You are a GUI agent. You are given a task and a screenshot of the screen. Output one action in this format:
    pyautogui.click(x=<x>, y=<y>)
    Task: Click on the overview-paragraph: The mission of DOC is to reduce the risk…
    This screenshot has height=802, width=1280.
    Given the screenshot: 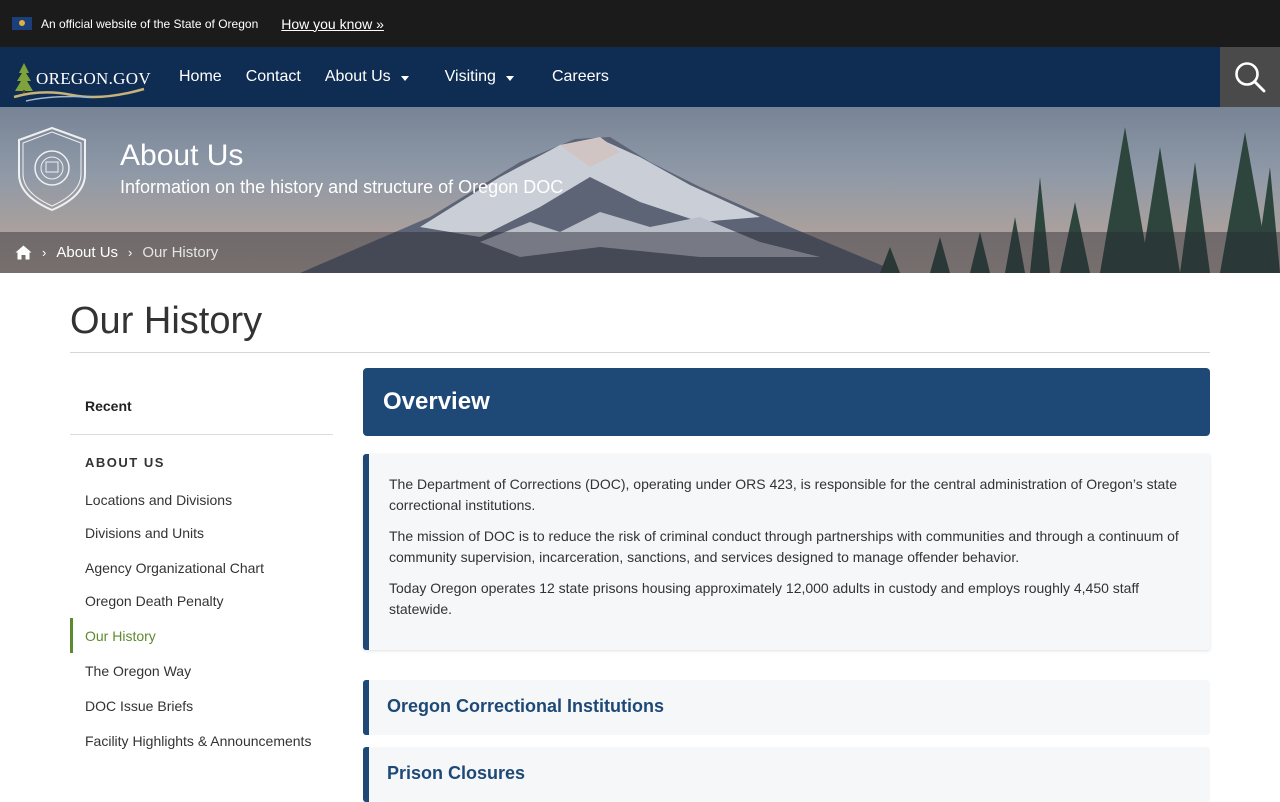 What is the action you would take?
    pyautogui.click(x=784, y=546)
    